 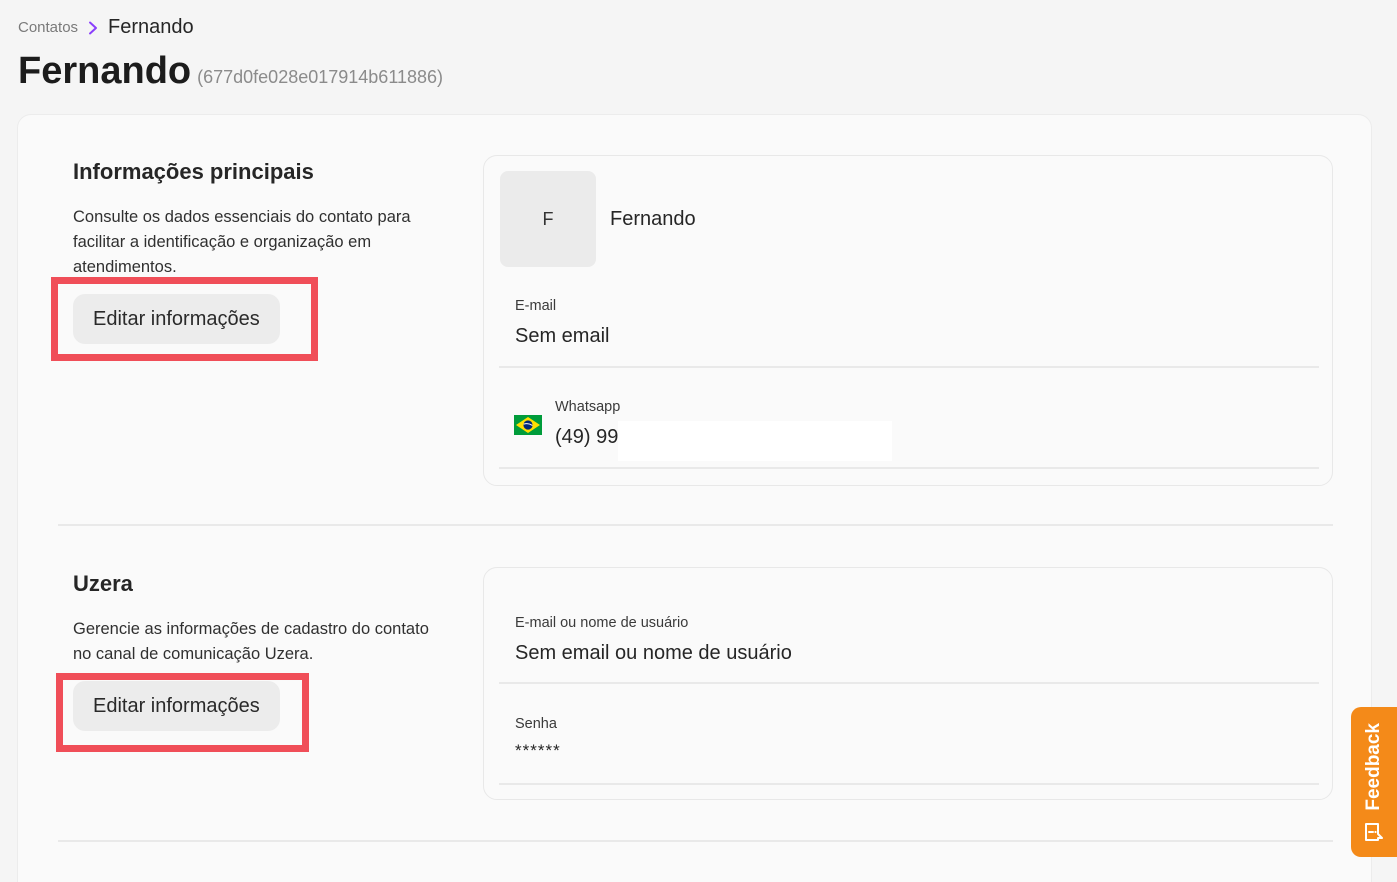 What do you see at coordinates (528, 425) in the screenshot?
I see `brazil-flag-icon` at bounding box center [528, 425].